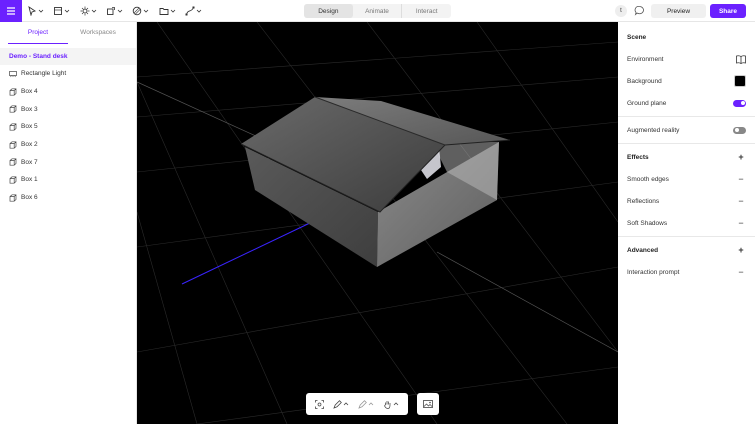 The image size is (755, 424). What do you see at coordinates (29, 145) in the screenshot?
I see `layer-label: Box 2` at bounding box center [29, 145].